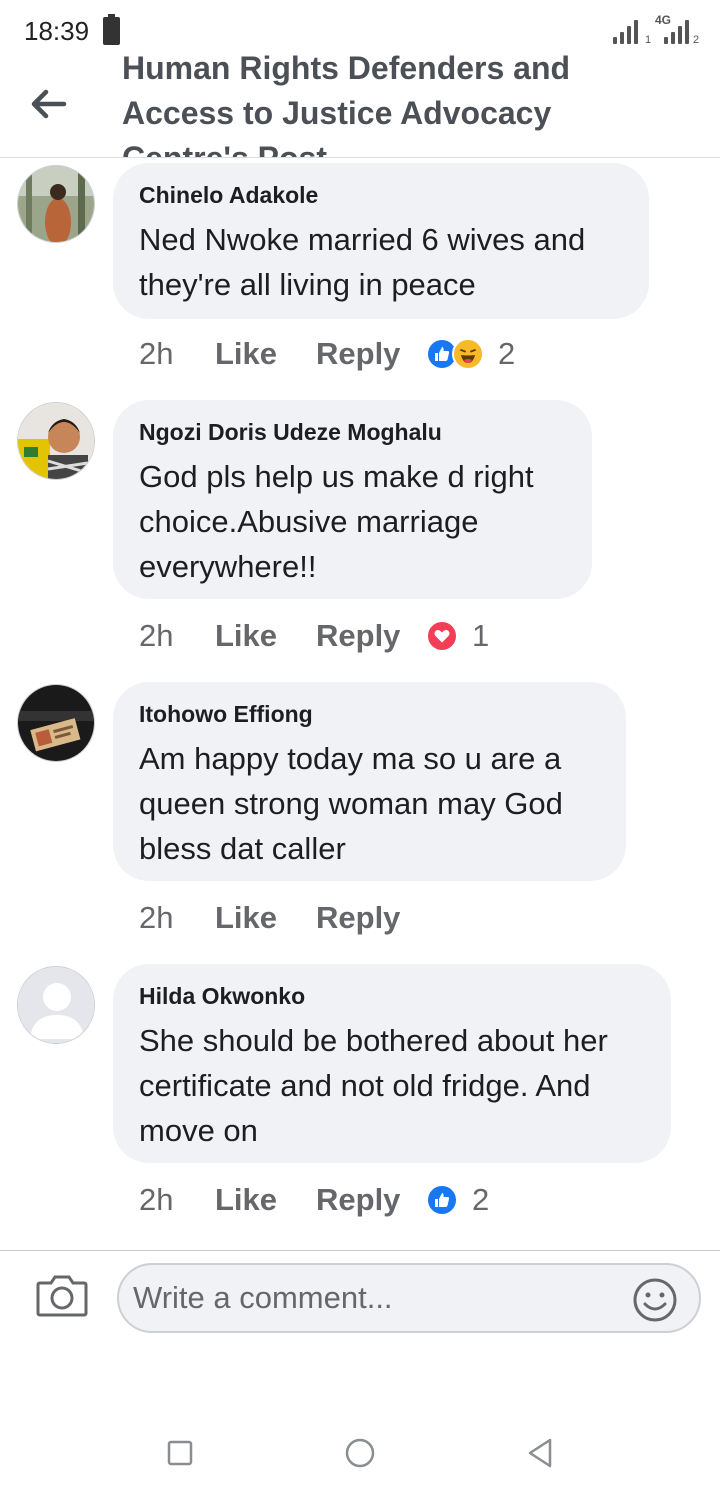 The width and height of the screenshot is (720, 1500). I want to click on reaction-count: 1, so click(481, 635).